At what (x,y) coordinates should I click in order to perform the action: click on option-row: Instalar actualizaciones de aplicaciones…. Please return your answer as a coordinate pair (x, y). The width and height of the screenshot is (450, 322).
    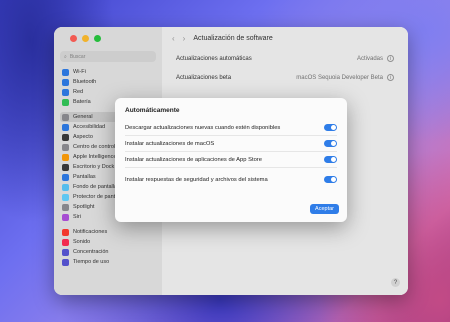
    Looking at the image, I should click on (231, 160).